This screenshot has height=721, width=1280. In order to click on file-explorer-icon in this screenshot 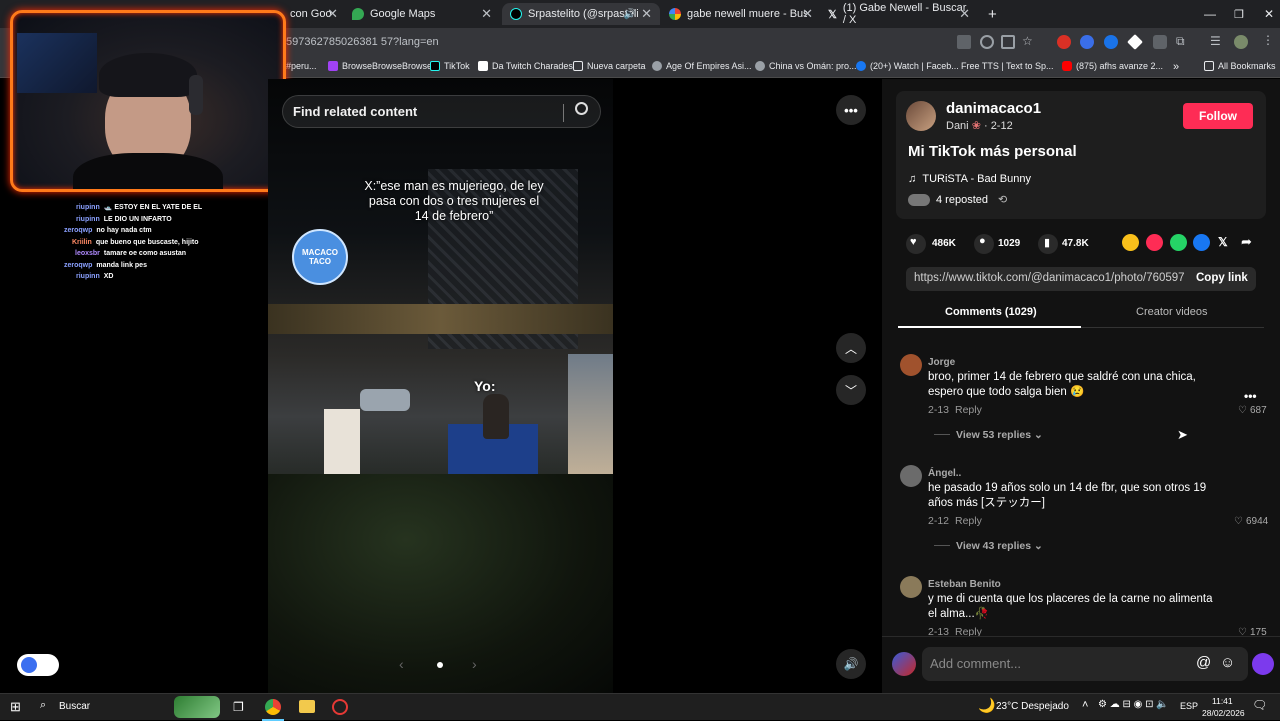, I will do `click(307, 706)`.